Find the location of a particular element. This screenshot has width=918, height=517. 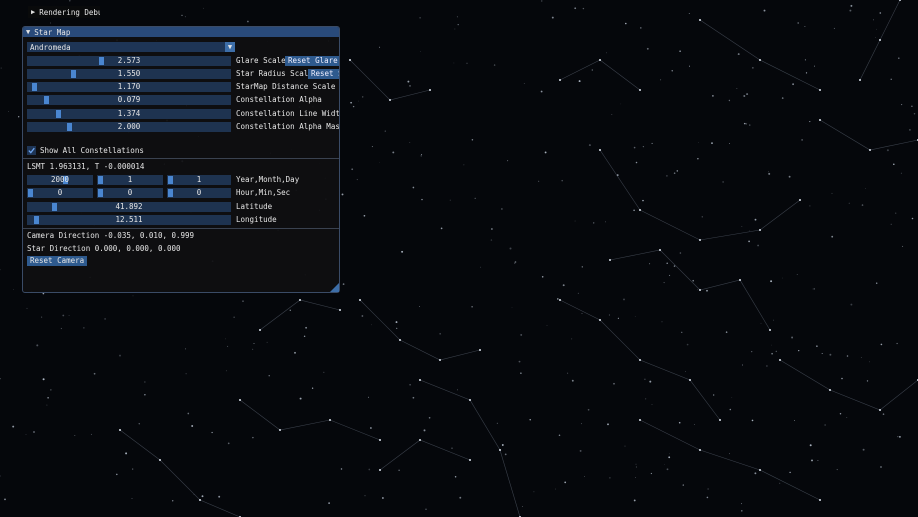

date-row: 2000 1 1 Year,Month,Day is located at coordinates (183, 180).